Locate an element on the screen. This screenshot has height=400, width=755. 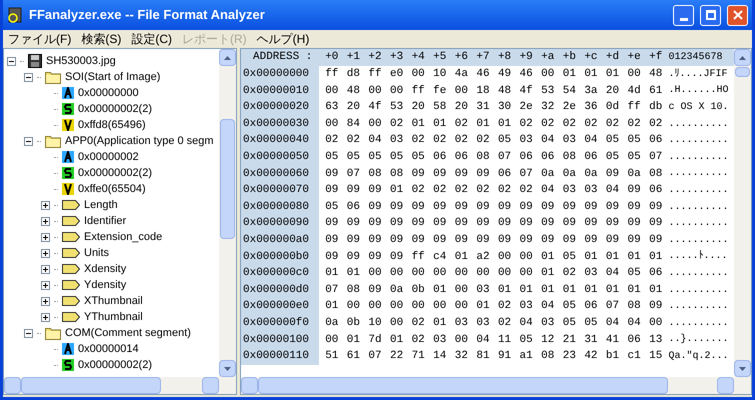
ascii-header: 012345678 is located at coordinates (695, 58).